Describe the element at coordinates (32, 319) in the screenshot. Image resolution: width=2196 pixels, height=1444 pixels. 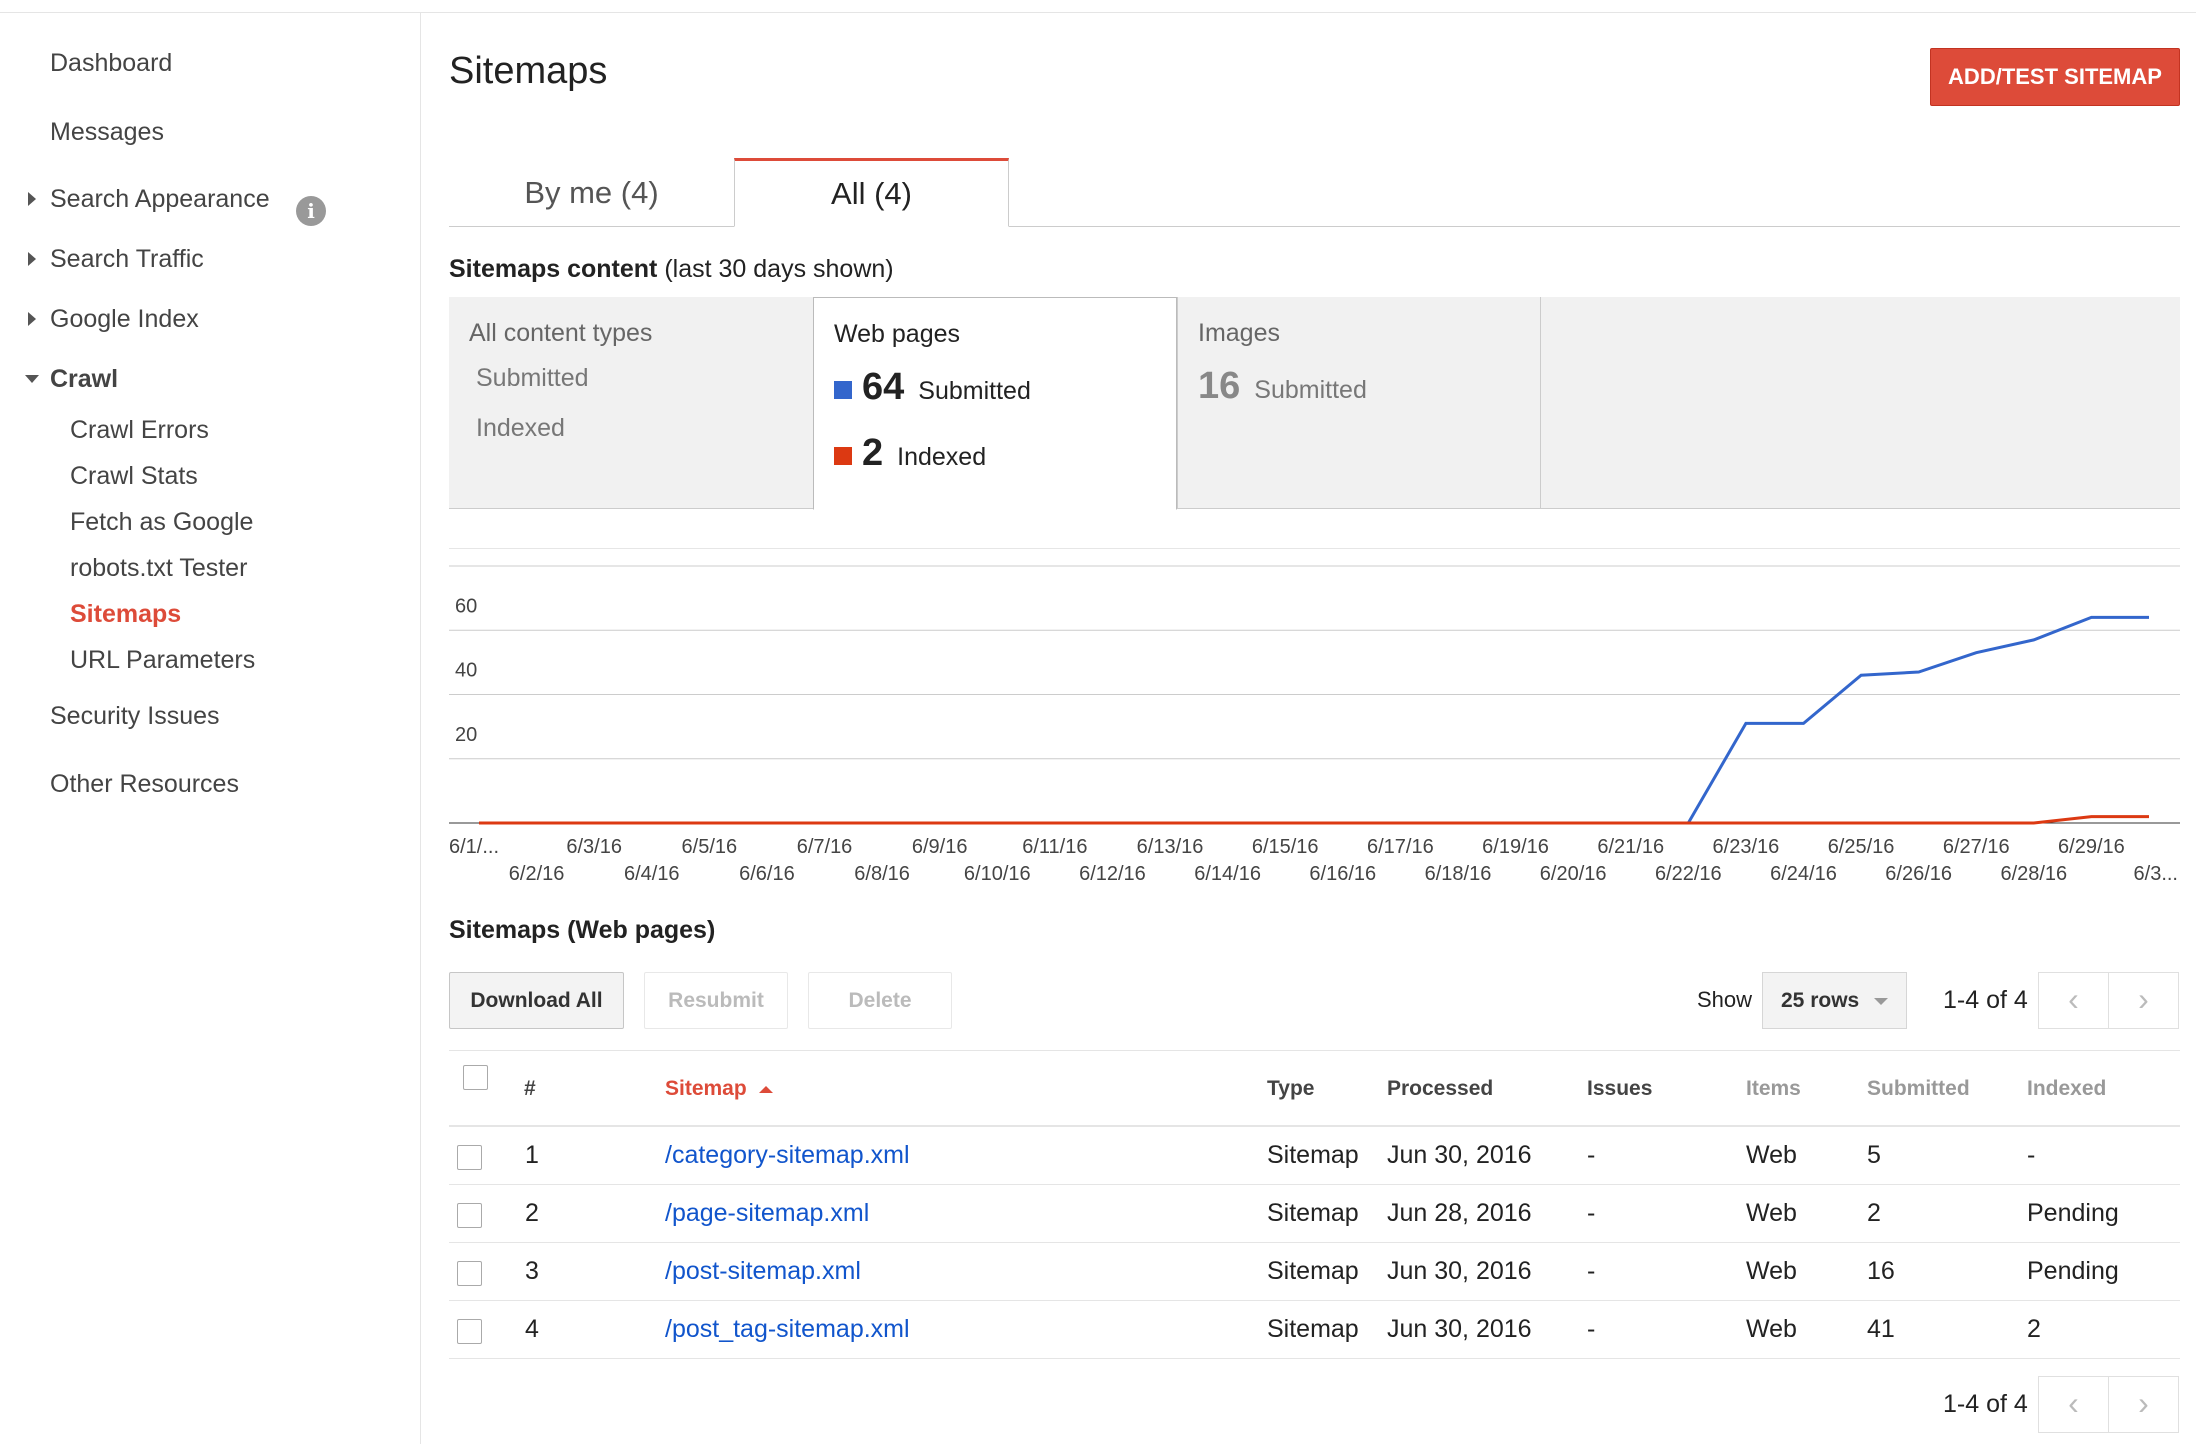
I see `caret-right-icon` at that location.